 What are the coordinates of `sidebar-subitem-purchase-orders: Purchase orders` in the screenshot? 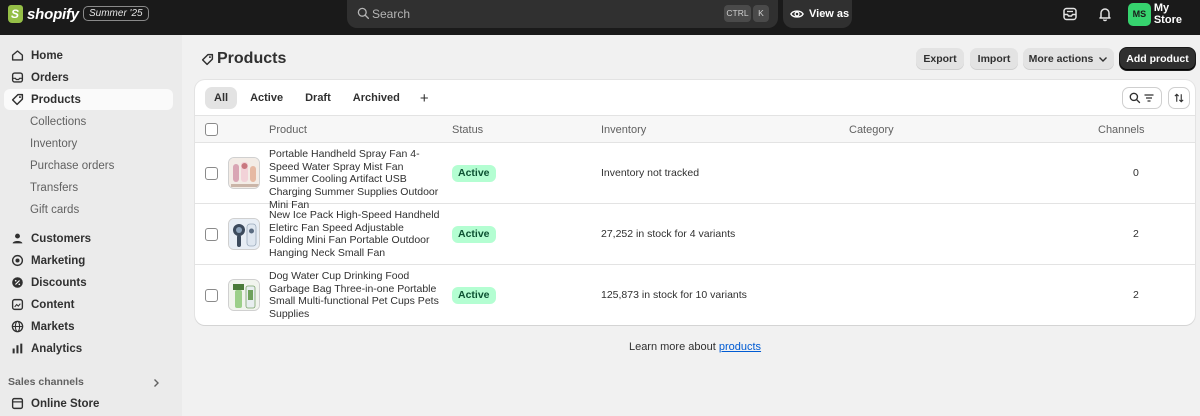 It's located at (72, 166).